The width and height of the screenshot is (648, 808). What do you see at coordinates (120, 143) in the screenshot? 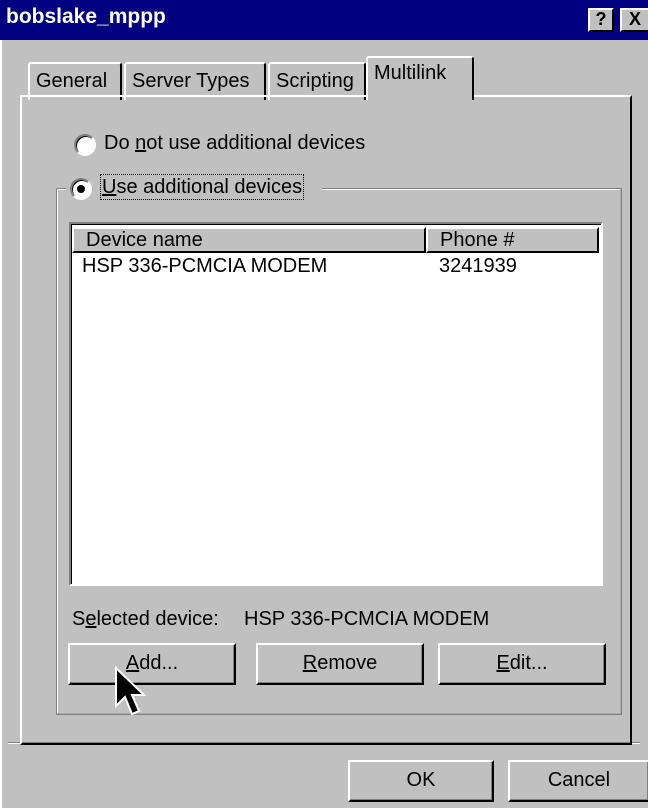
I see `radio-no-devices-label-part1: Do` at bounding box center [120, 143].